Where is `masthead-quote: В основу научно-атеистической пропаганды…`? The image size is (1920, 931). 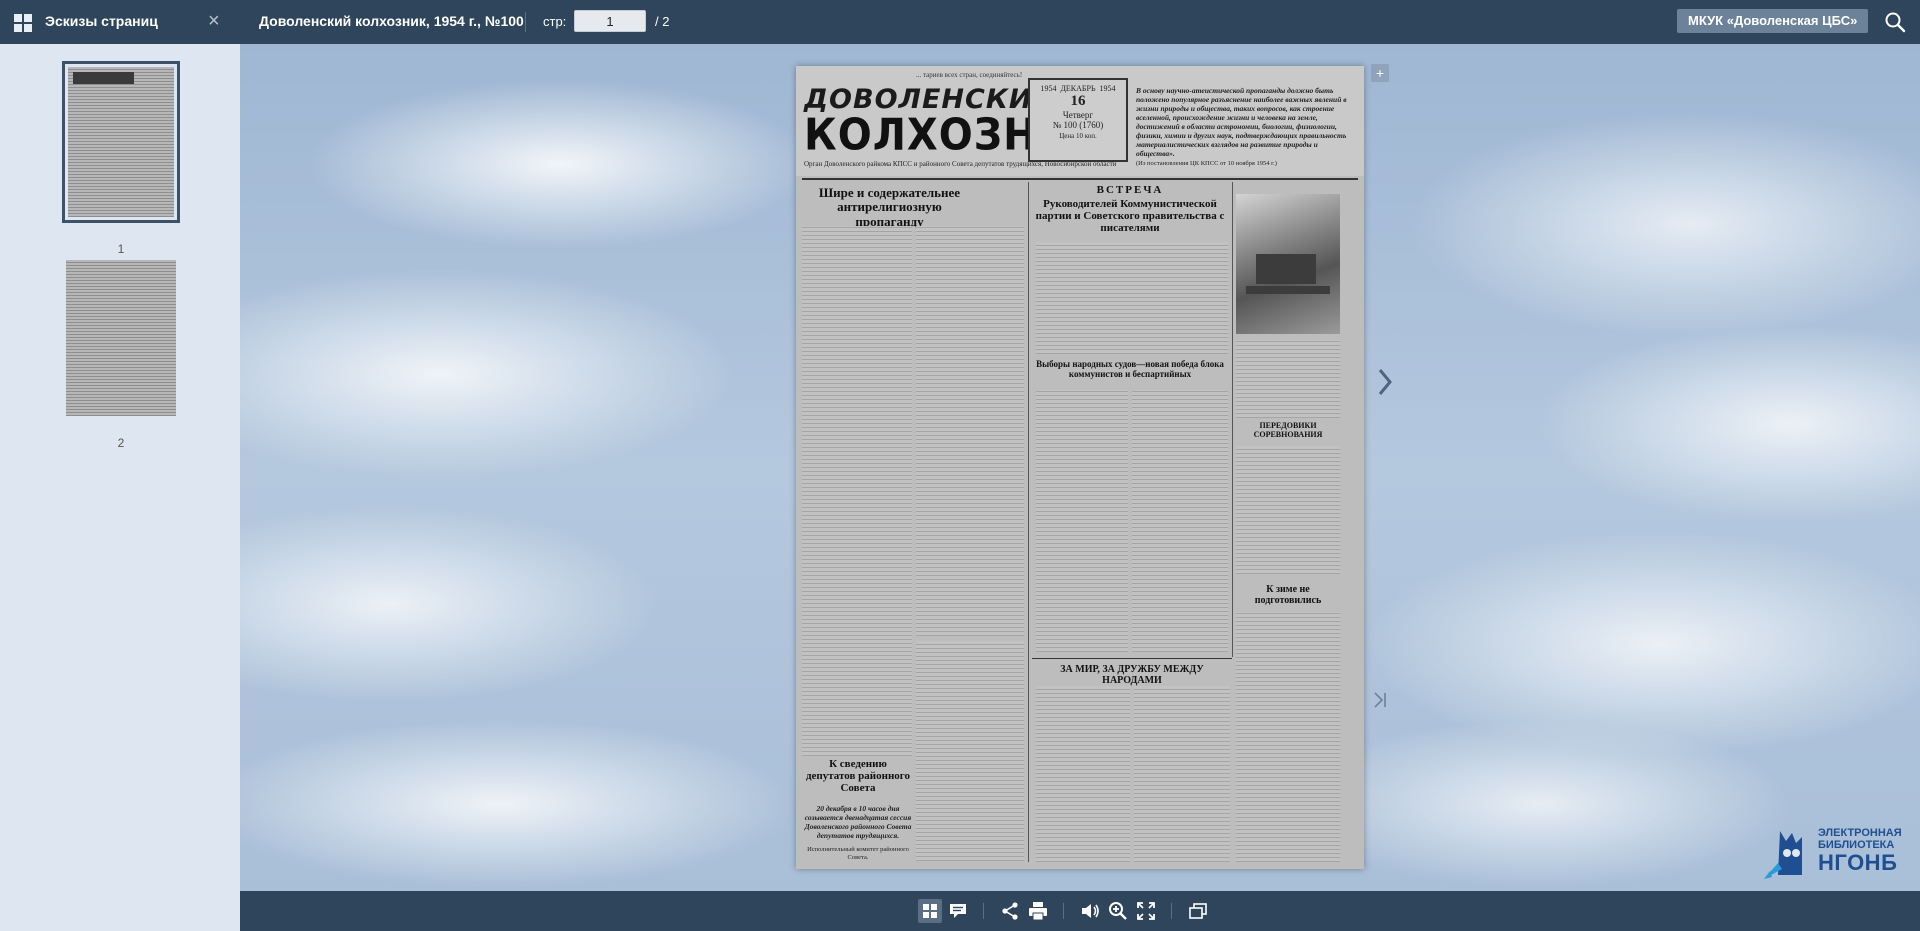 masthead-quote: В основу научно-атеистической пропаганды… is located at coordinates (1246, 127).